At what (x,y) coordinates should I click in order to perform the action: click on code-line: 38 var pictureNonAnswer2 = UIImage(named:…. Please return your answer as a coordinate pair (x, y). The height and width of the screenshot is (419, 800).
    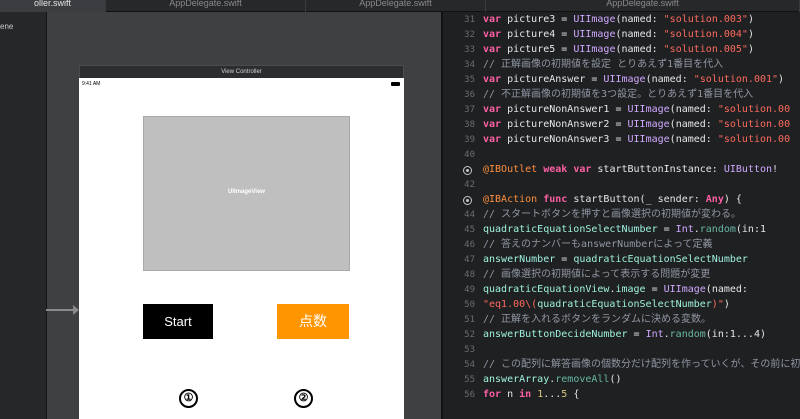
    Looking at the image, I should click on (621, 125).